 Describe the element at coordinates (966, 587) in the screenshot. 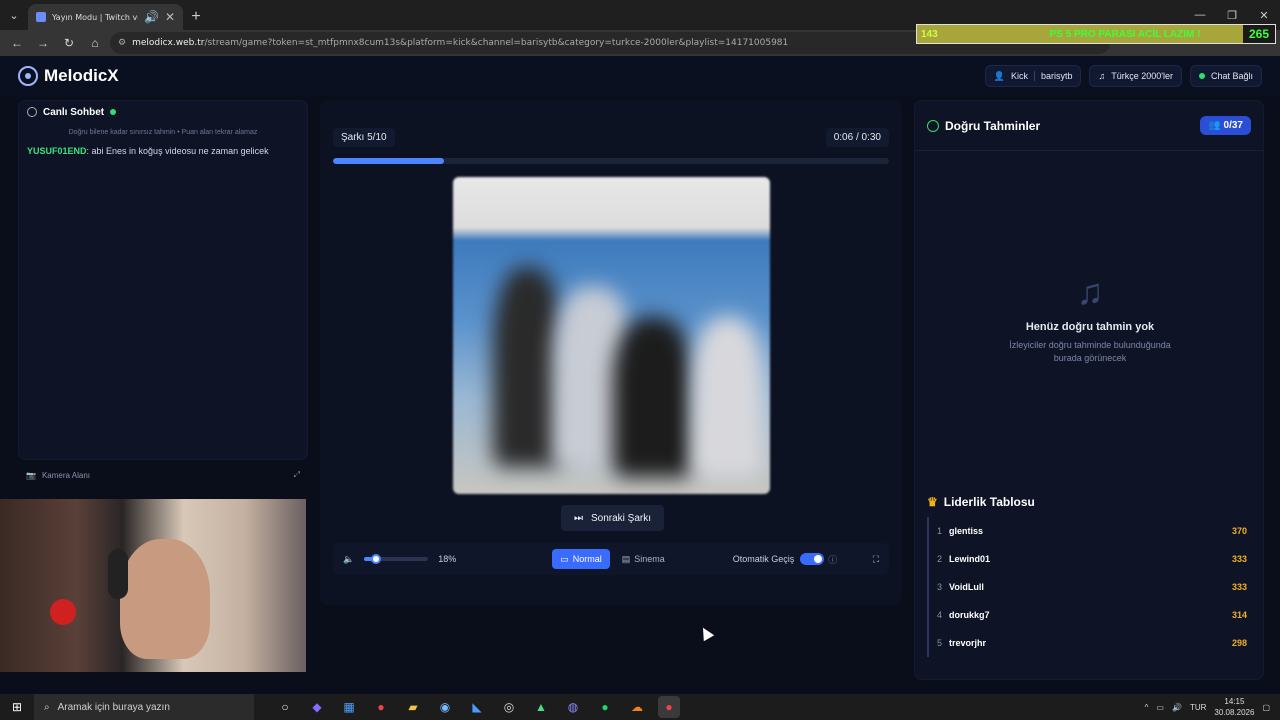

I see `leaderboard-name: VoidLull` at that location.